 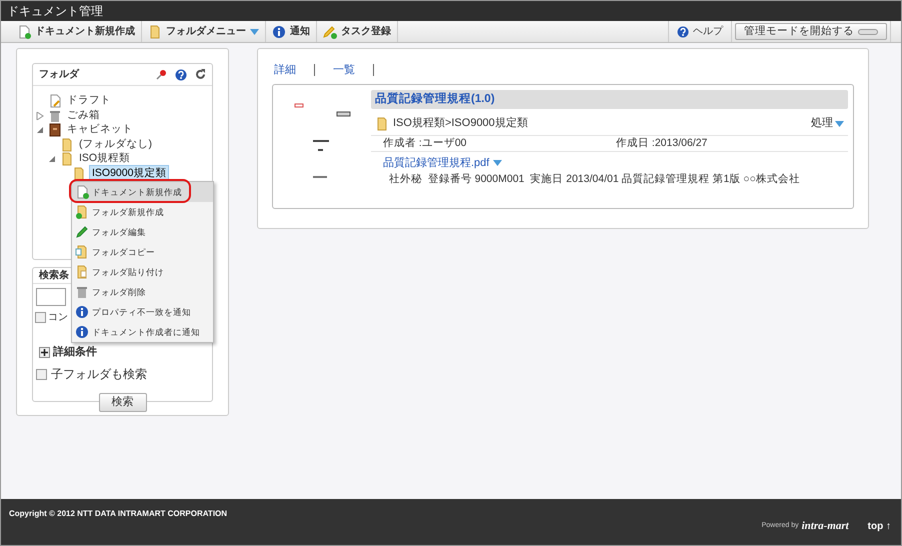 What do you see at coordinates (142, 212) in the screenshot?
I see `menu-item: フォルダ新規作成` at bounding box center [142, 212].